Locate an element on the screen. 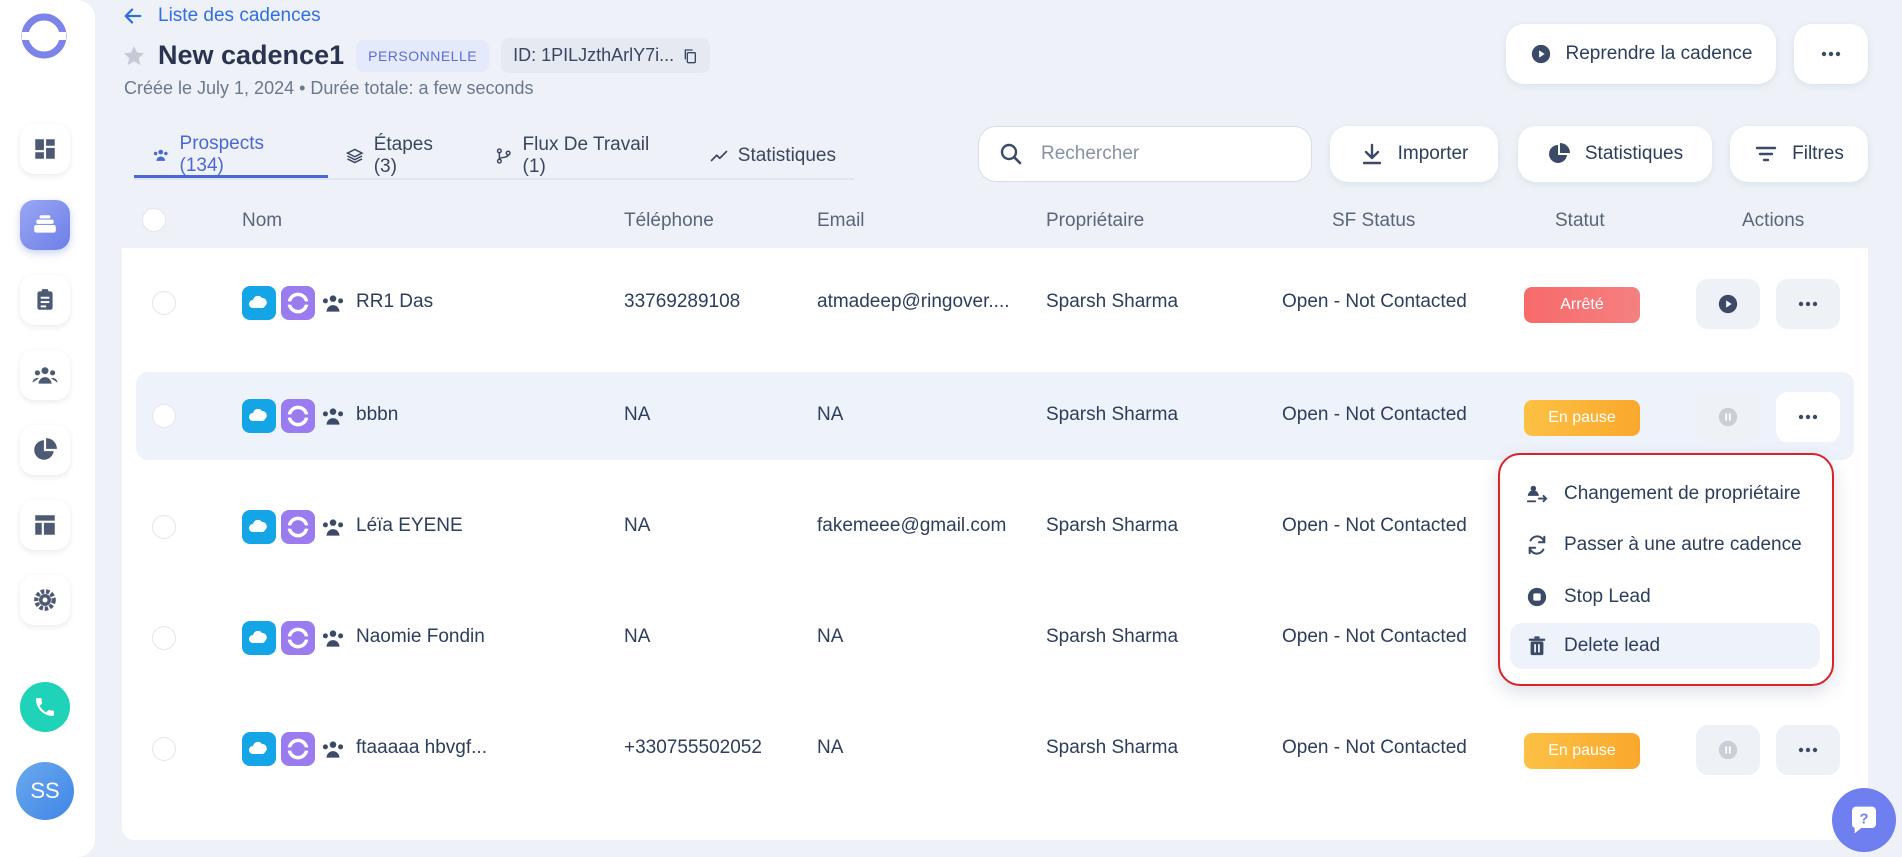  statistics-label: Statistiques is located at coordinates (1634, 153).